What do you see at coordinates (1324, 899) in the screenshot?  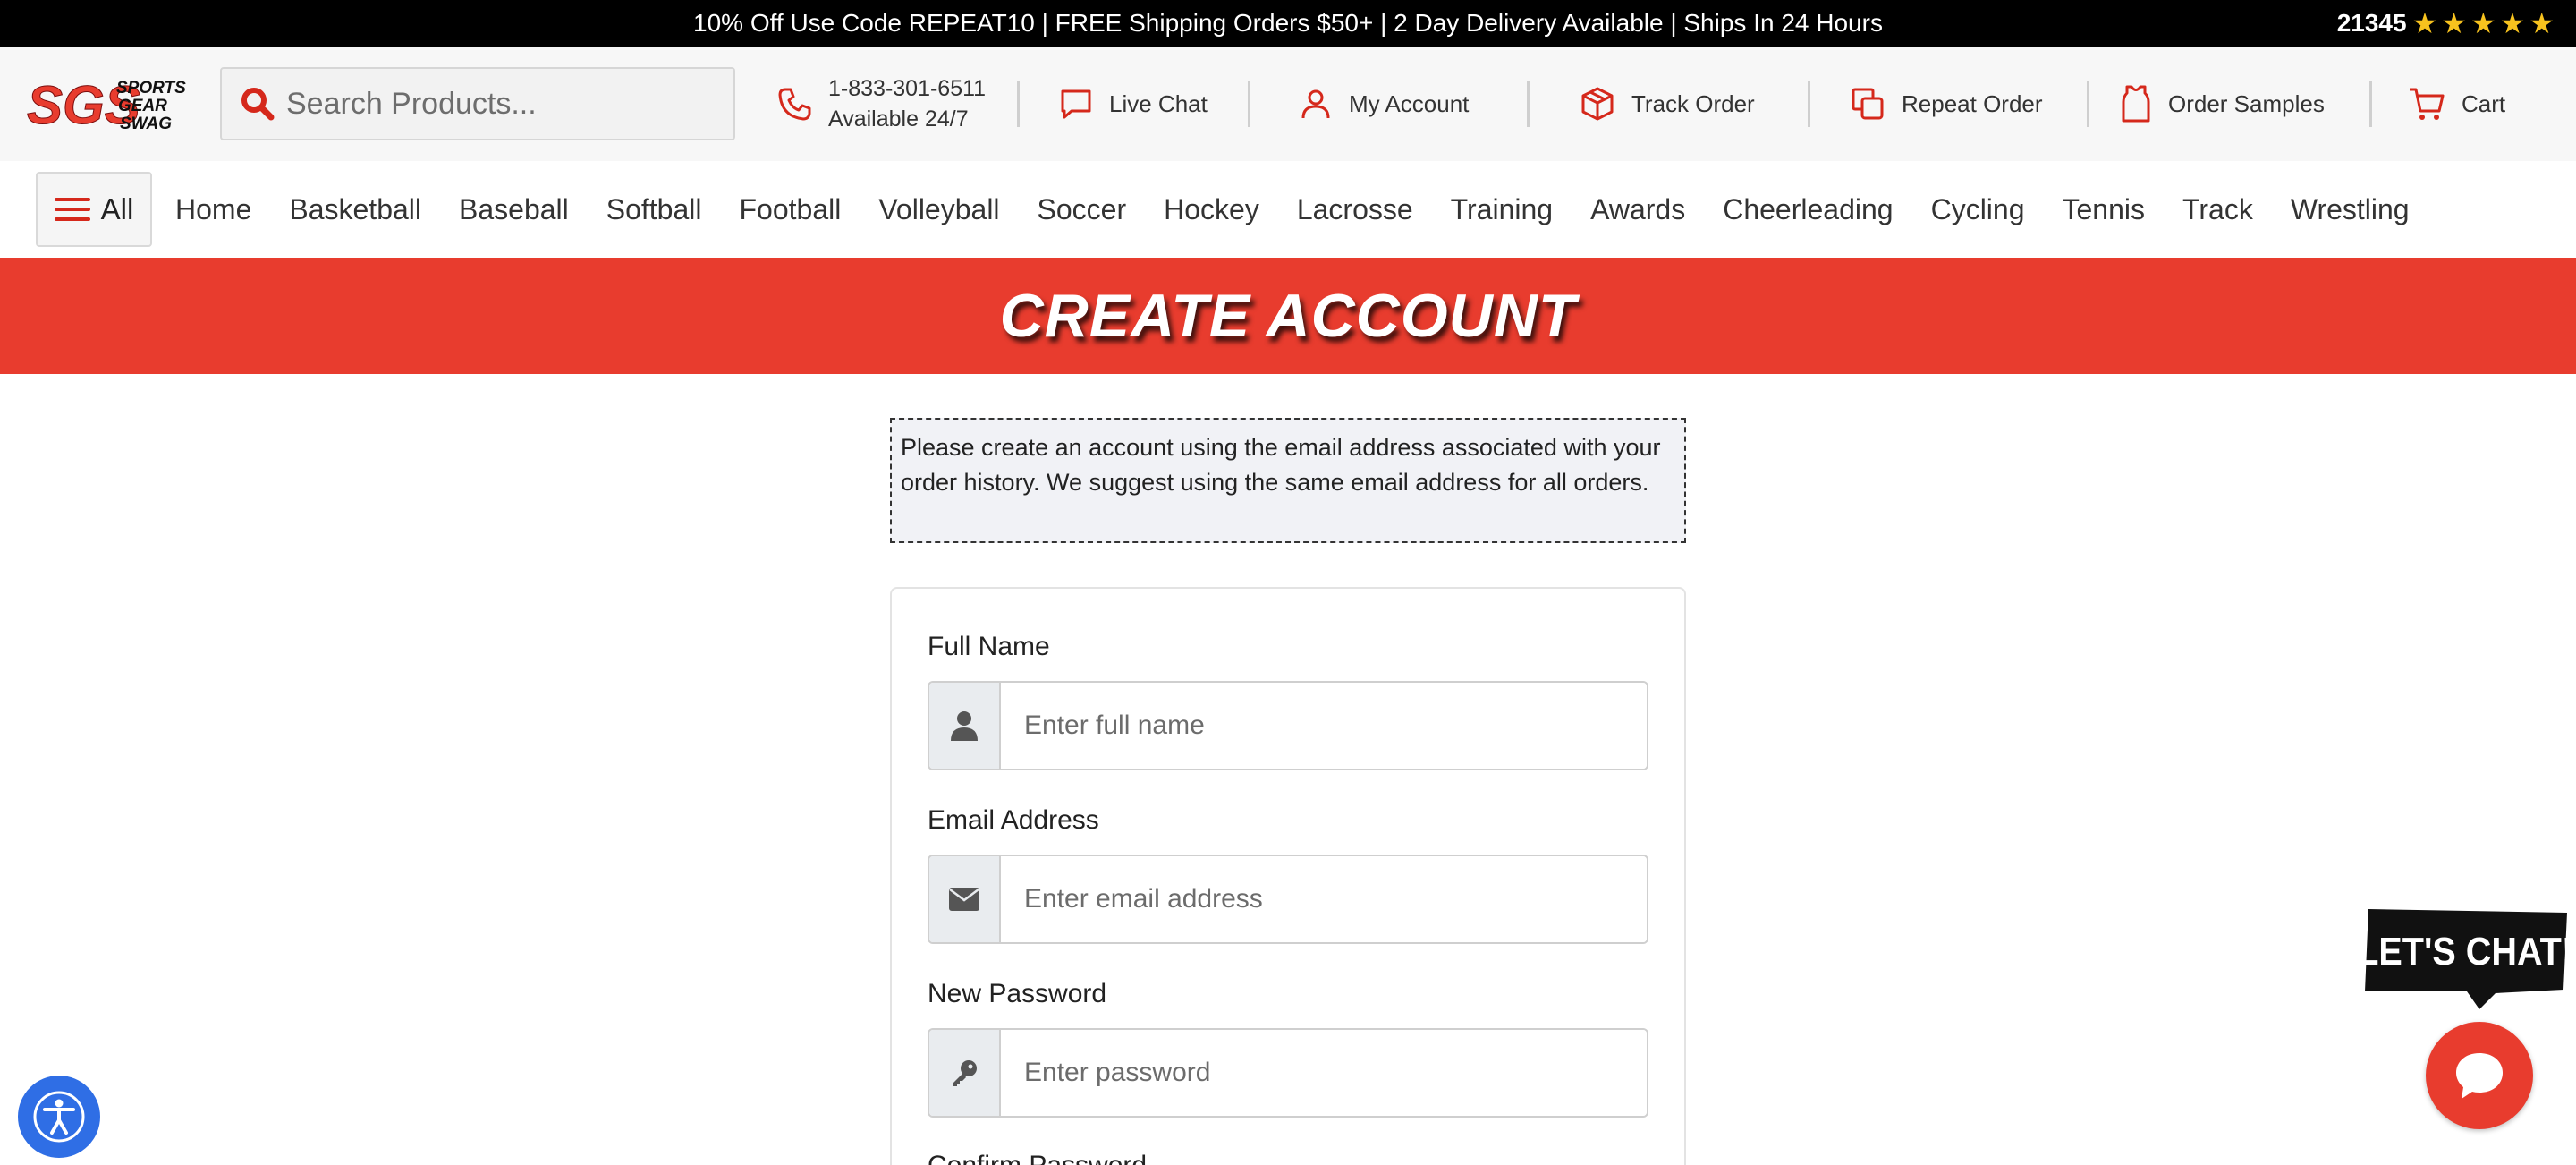 I see `email-input` at bounding box center [1324, 899].